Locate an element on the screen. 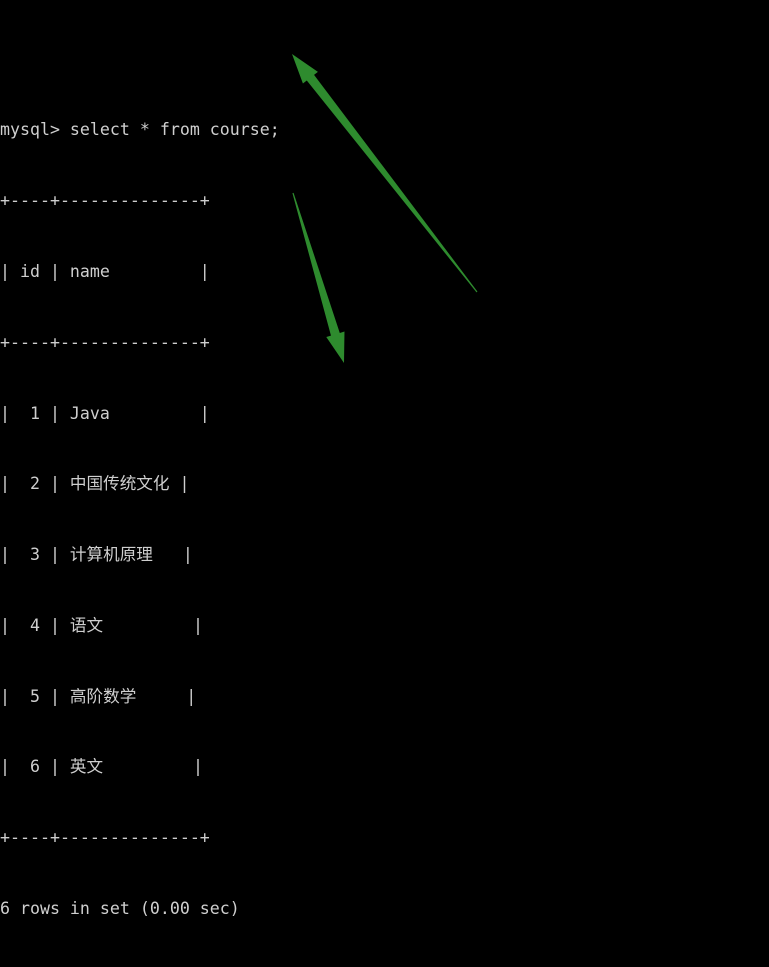 This screenshot has height=967, width=769. course-table-row: | 2 | 中国传统文化 | is located at coordinates (95, 484).